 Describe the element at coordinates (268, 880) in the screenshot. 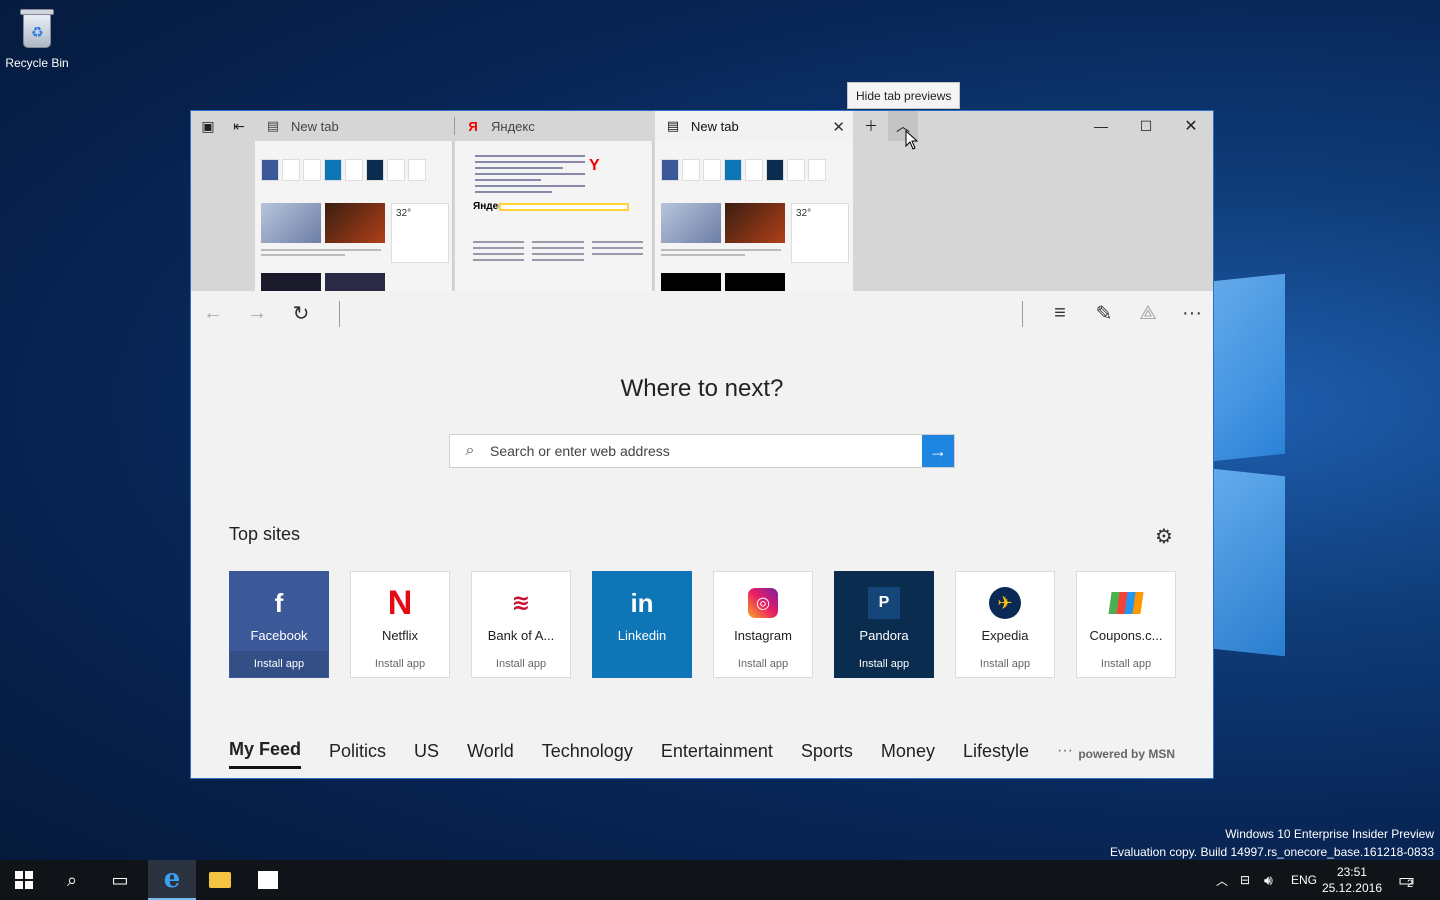

I see `store-icon` at that location.